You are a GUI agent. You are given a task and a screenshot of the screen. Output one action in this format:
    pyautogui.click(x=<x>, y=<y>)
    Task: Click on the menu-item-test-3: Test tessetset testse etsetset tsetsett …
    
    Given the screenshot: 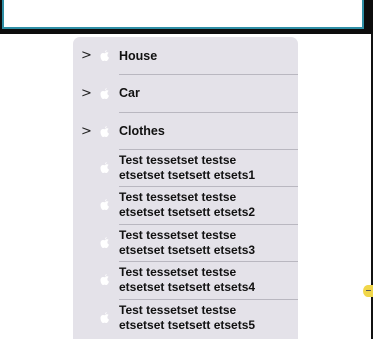 What is the action you would take?
    pyautogui.click(x=185, y=243)
    